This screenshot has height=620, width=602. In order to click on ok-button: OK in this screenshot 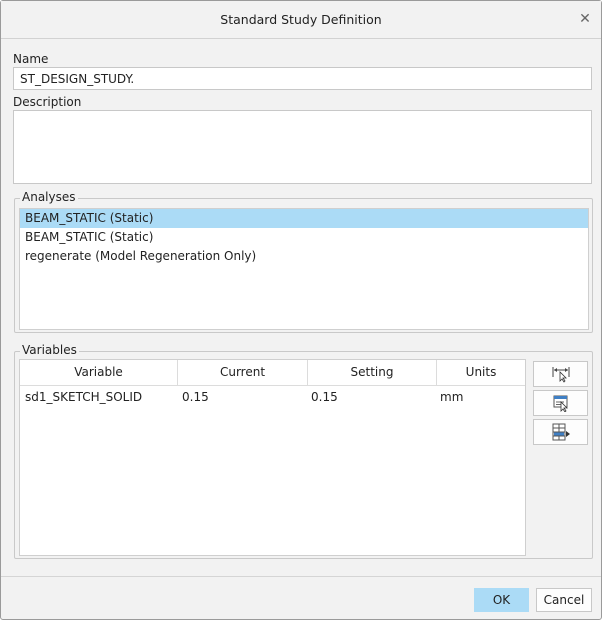, I will do `click(501, 600)`.